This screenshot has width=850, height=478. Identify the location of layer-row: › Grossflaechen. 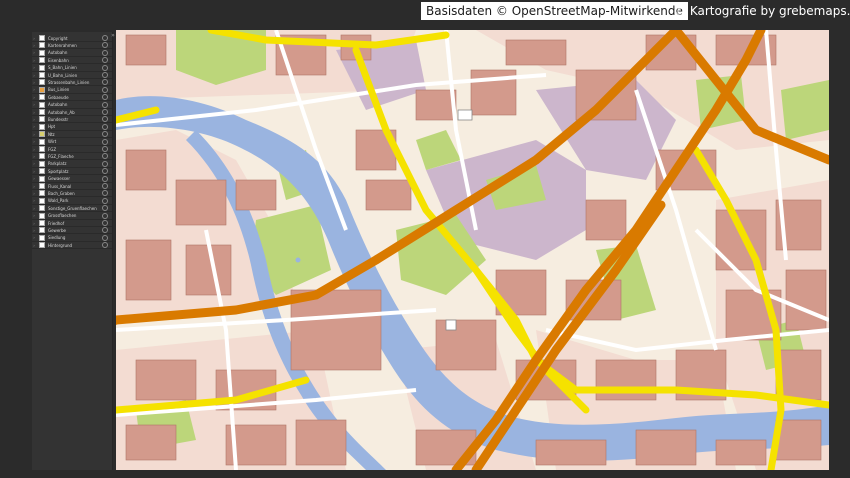
(72, 216).